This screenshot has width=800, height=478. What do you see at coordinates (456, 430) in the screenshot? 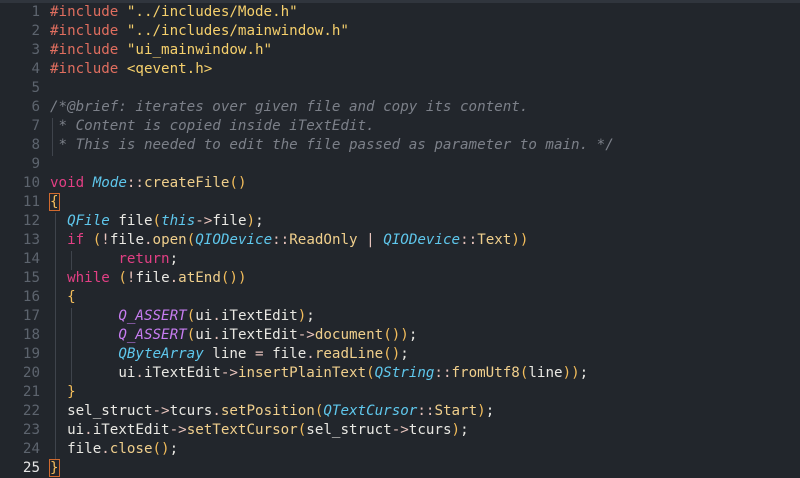
I see `code-token: )` at bounding box center [456, 430].